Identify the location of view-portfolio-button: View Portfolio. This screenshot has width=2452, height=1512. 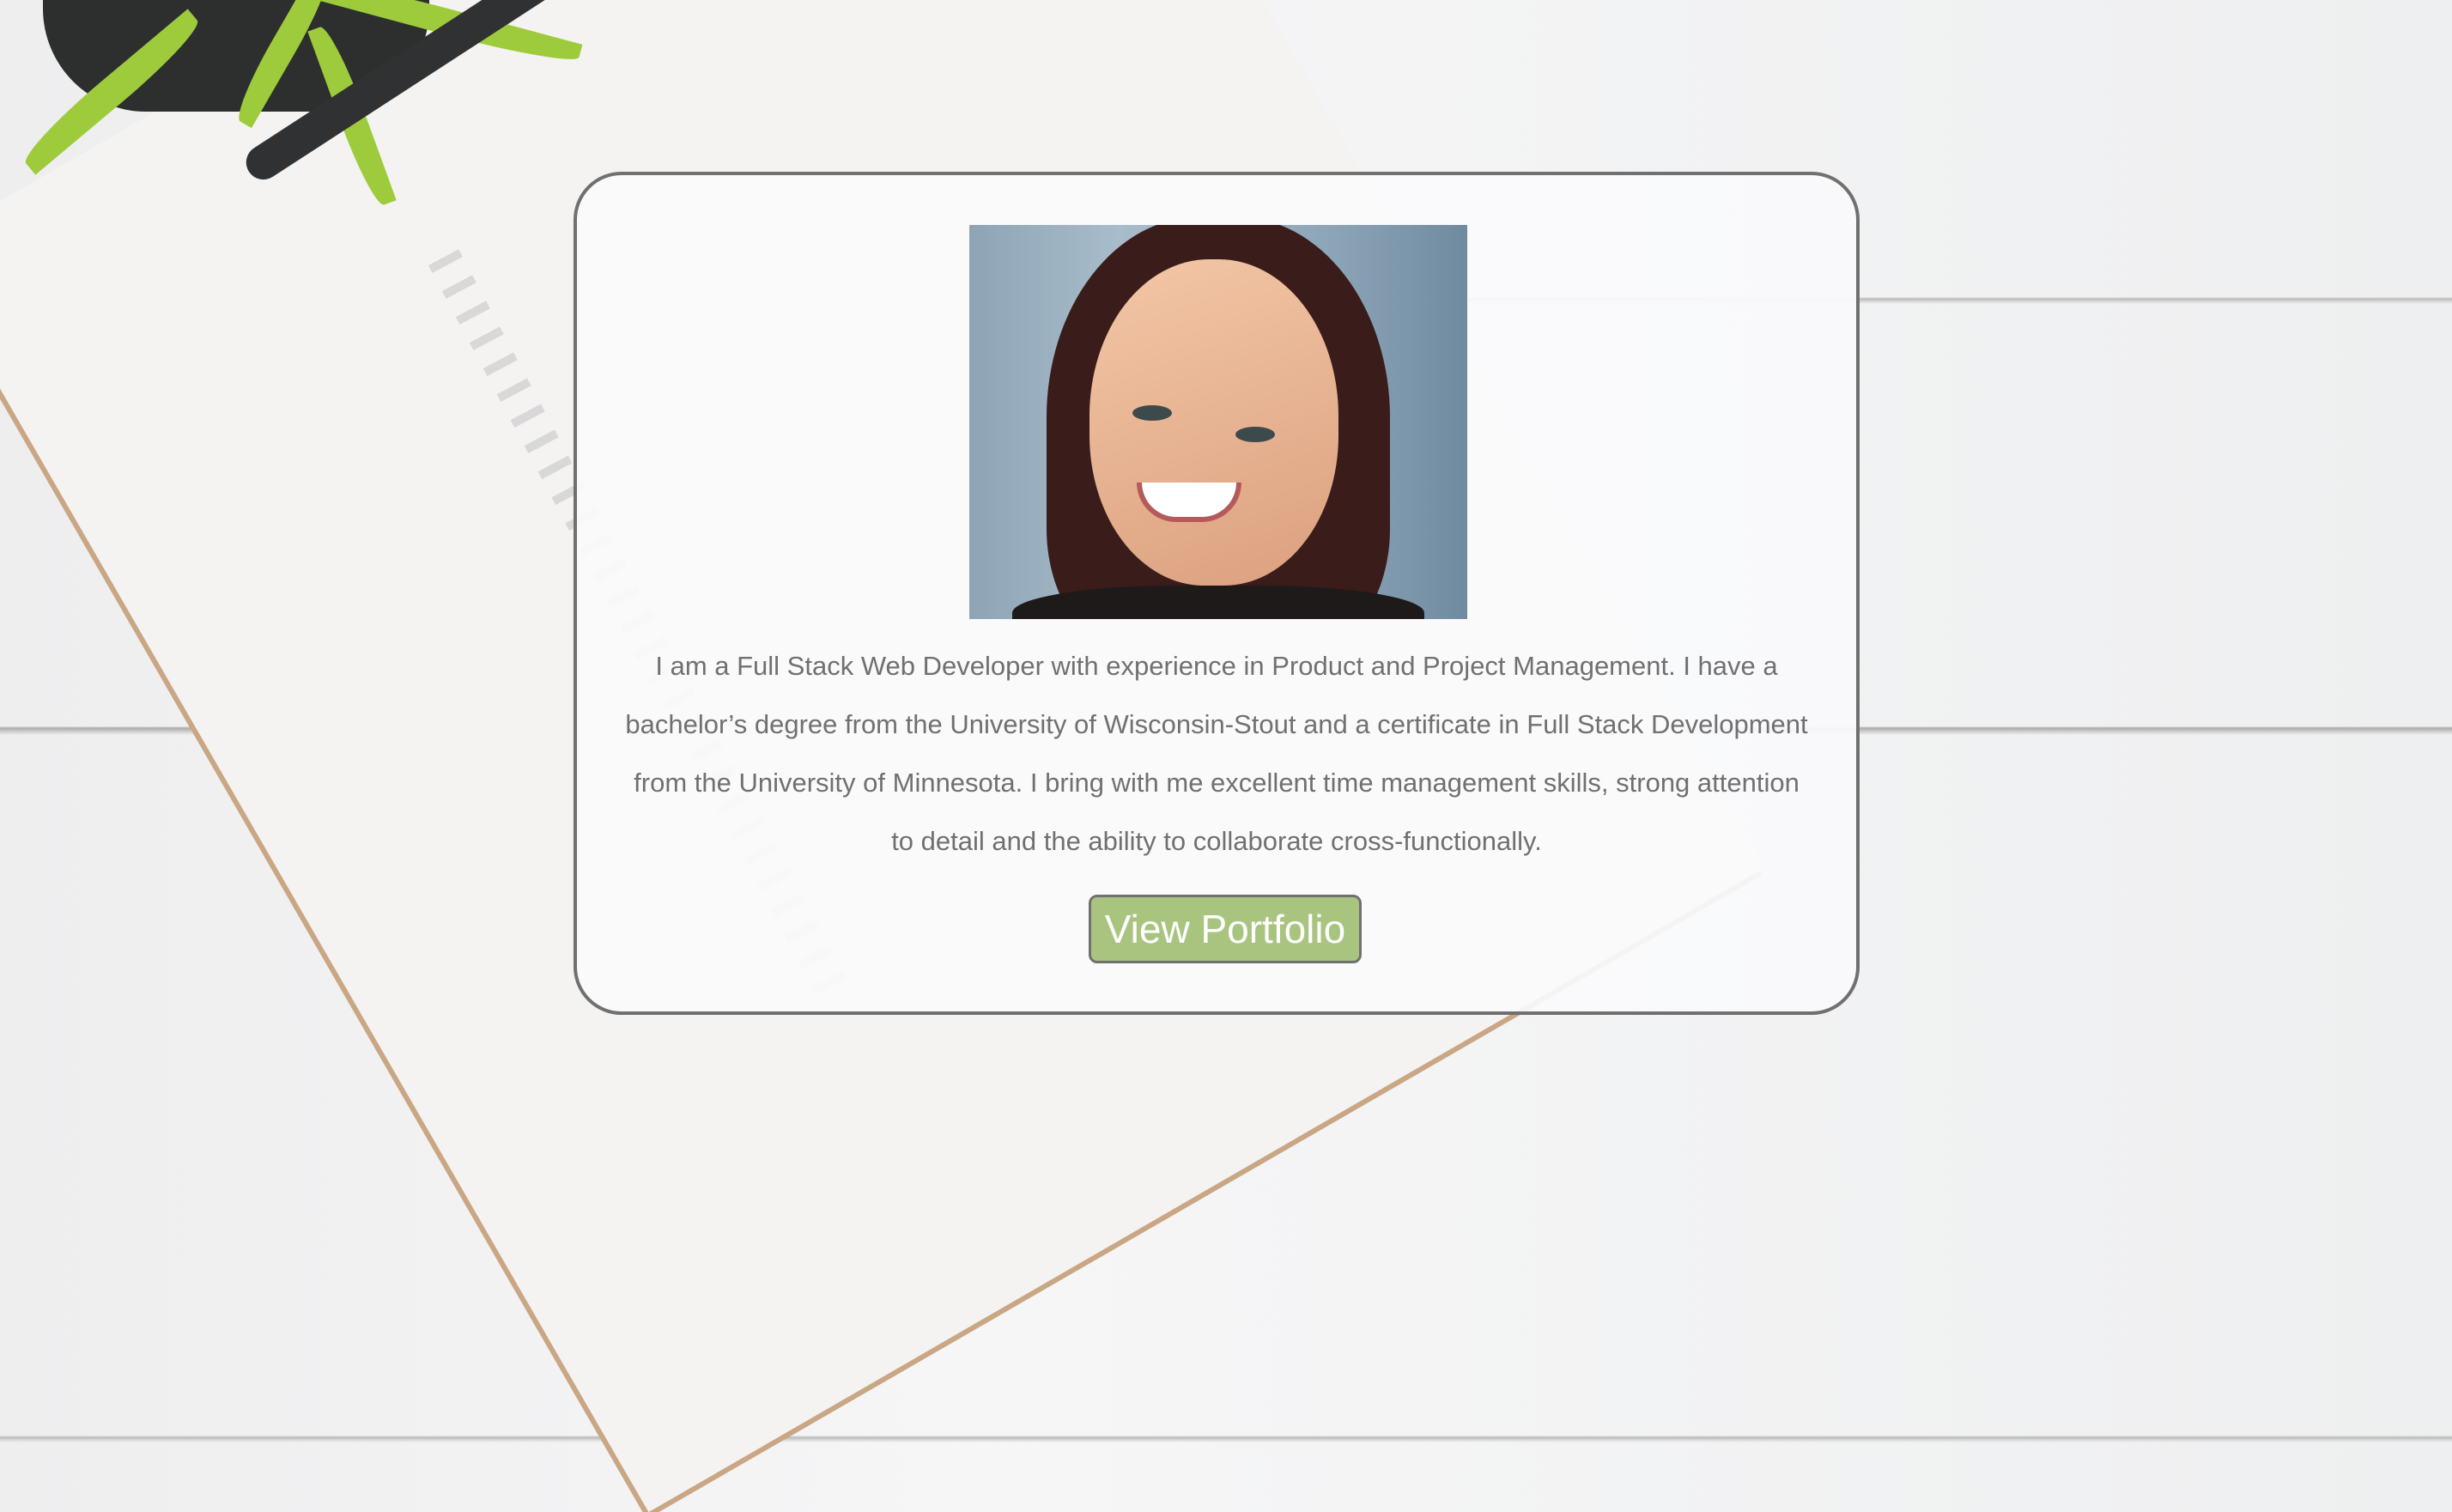
(1225, 929).